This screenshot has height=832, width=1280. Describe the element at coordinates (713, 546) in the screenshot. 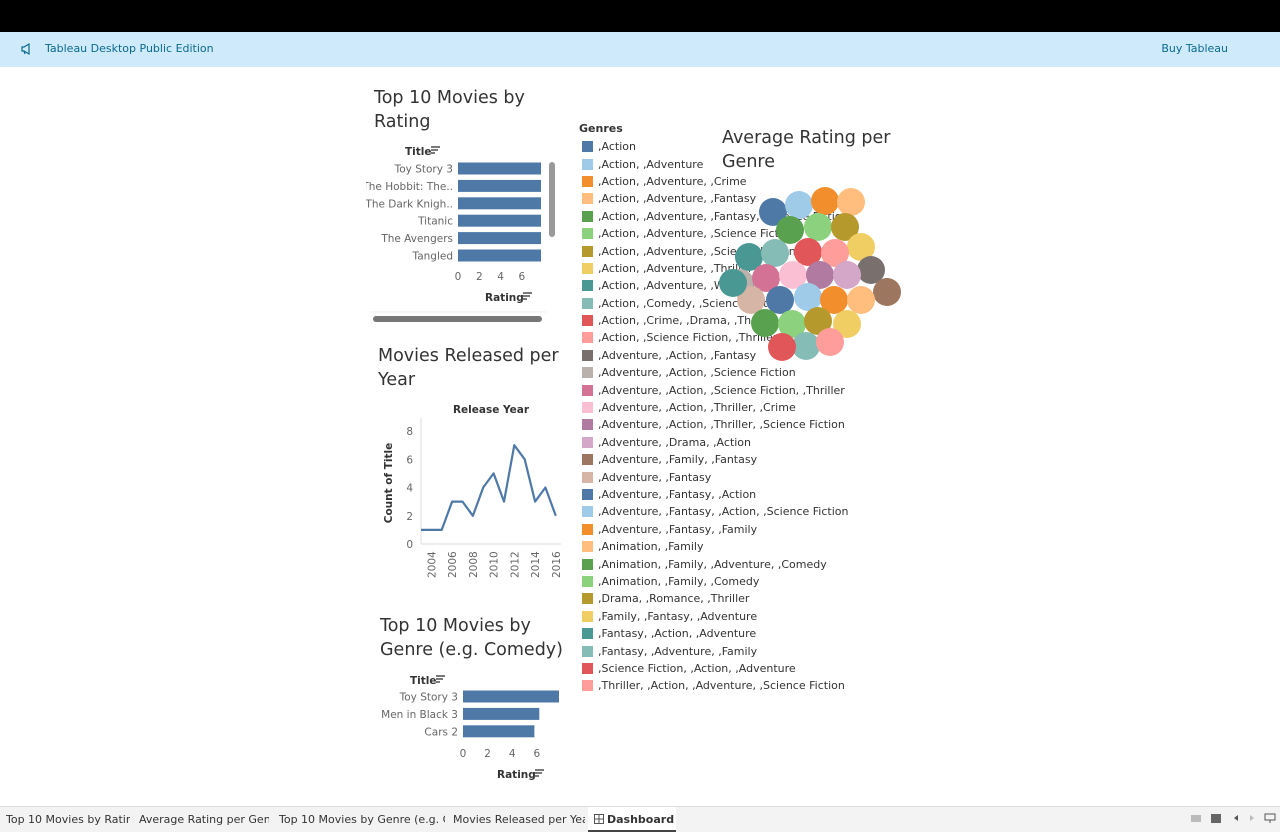

I see `legend-item: ,Animation, ,Family` at that location.